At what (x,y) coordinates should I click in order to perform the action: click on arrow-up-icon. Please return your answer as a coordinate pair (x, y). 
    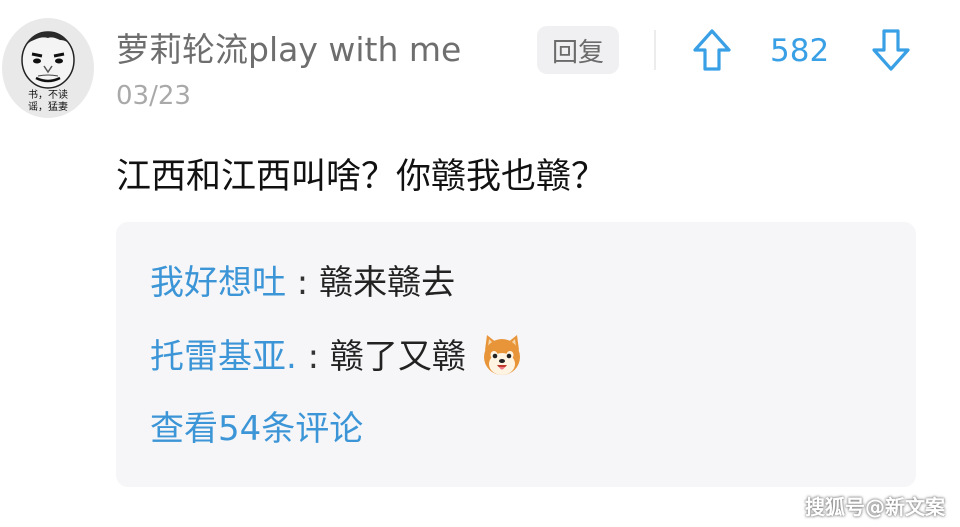
    Looking at the image, I should click on (712, 50).